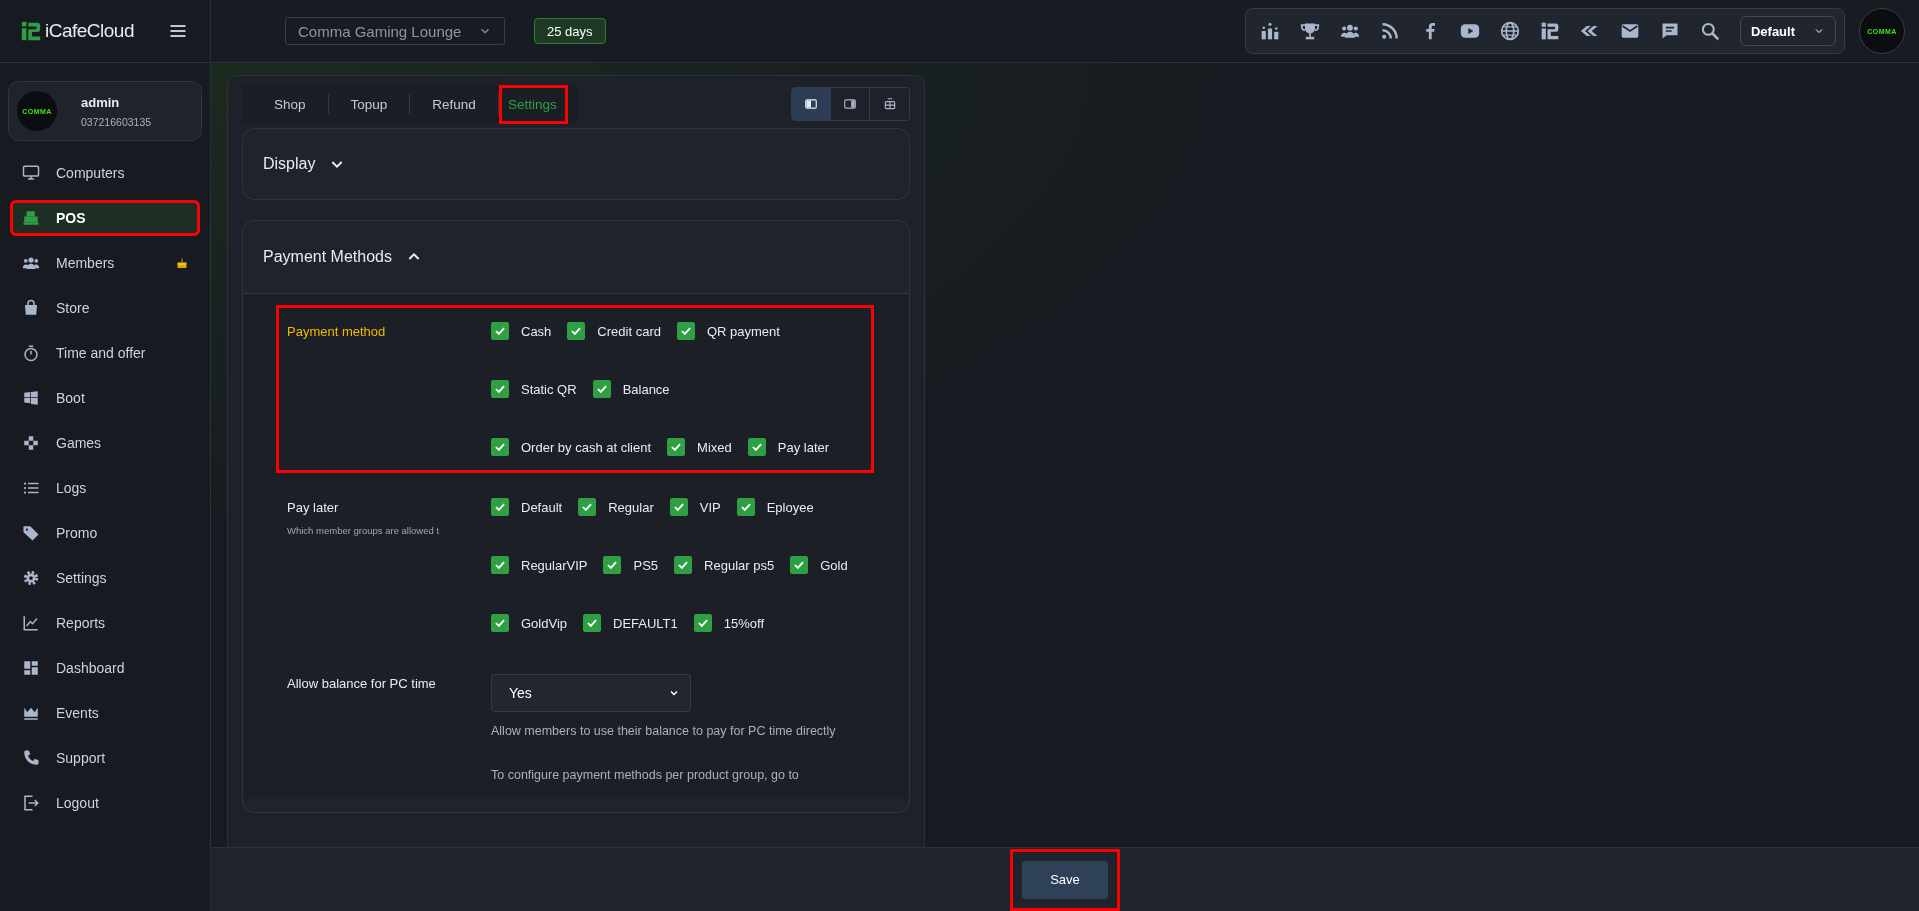 This screenshot has width=1919, height=911. What do you see at coordinates (31, 263) in the screenshot?
I see `people-icon` at bounding box center [31, 263].